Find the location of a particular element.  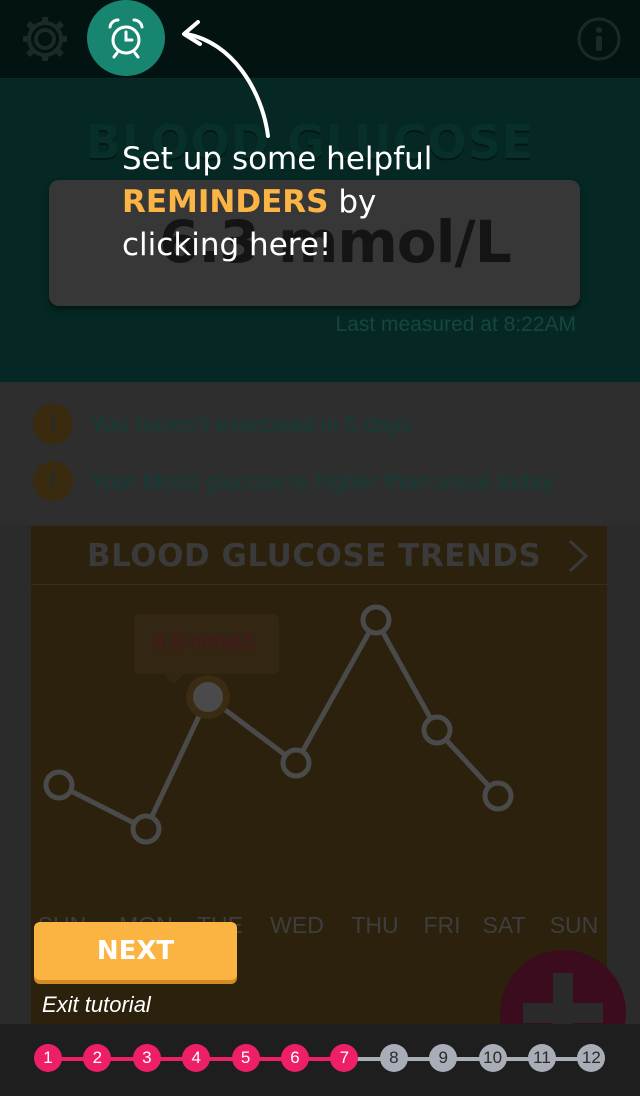

step-dot: 6 is located at coordinates (295, 1058).